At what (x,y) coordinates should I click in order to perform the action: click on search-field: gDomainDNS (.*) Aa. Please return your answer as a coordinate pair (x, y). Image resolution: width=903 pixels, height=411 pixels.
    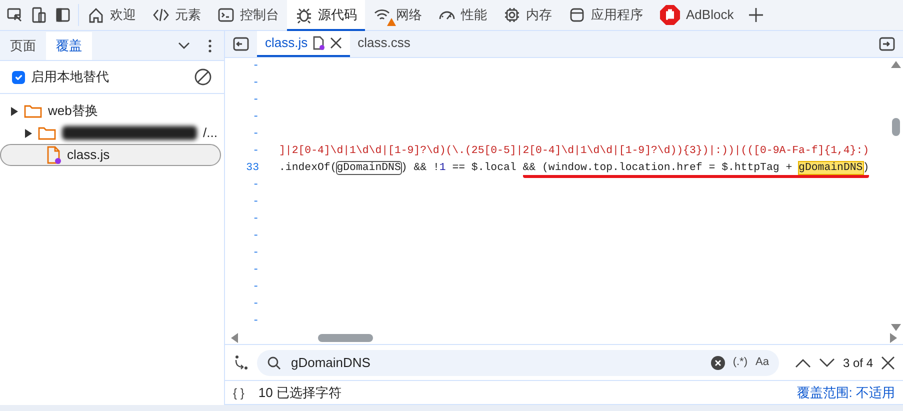
    Looking at the image, I should click on (518, 363).